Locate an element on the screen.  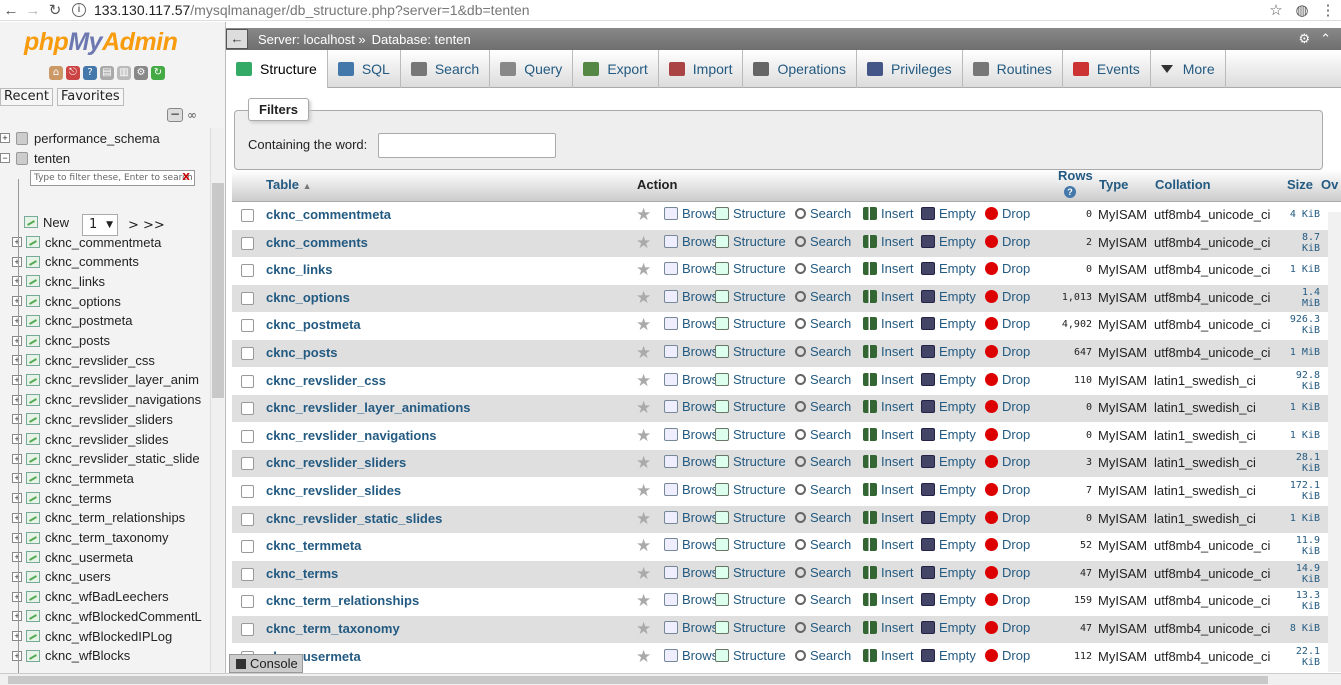
col-rows: Rows? is located at coordinates (1075, 183).